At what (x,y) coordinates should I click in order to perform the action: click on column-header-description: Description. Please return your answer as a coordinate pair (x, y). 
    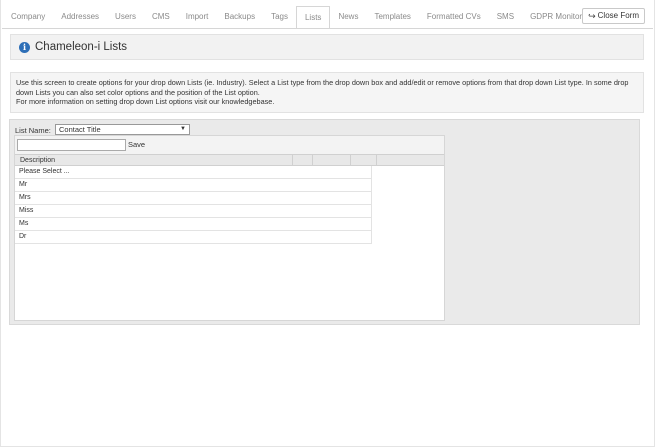
    Looking at the image, I should click on (37, 160).